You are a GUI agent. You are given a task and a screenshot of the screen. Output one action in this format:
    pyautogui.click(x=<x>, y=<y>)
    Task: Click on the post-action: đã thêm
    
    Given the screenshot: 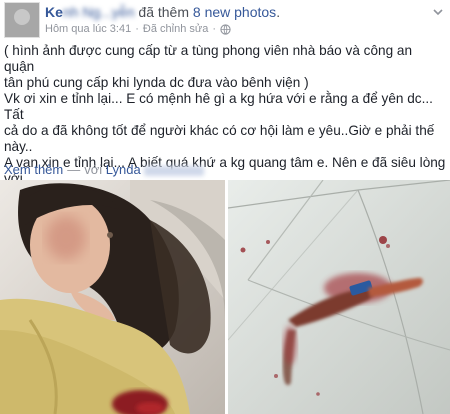 What is the action you would take?
    pyautogui.click(x=163, y=12)
    